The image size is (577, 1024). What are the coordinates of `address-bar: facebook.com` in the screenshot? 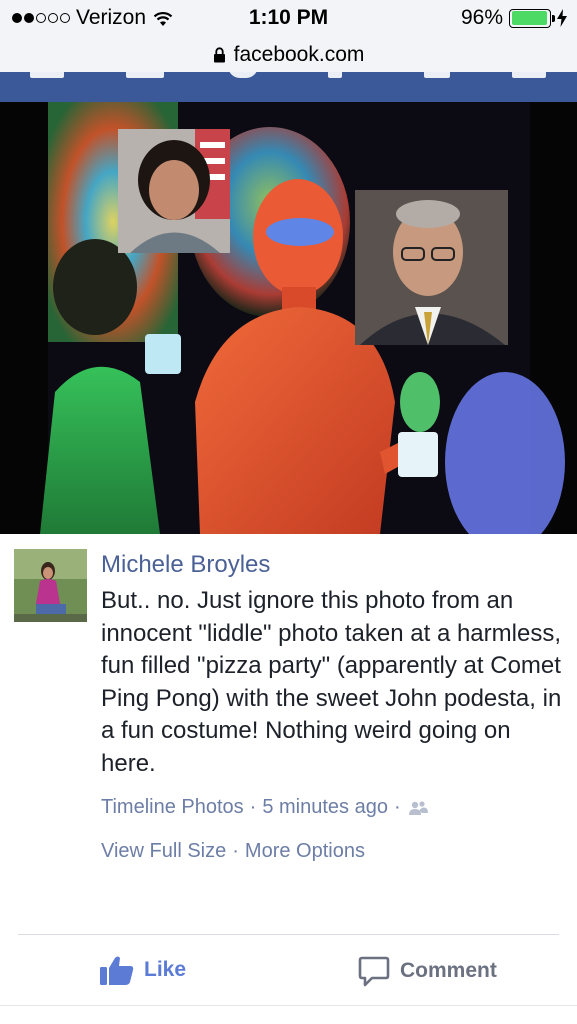 It's located at (288, 55).